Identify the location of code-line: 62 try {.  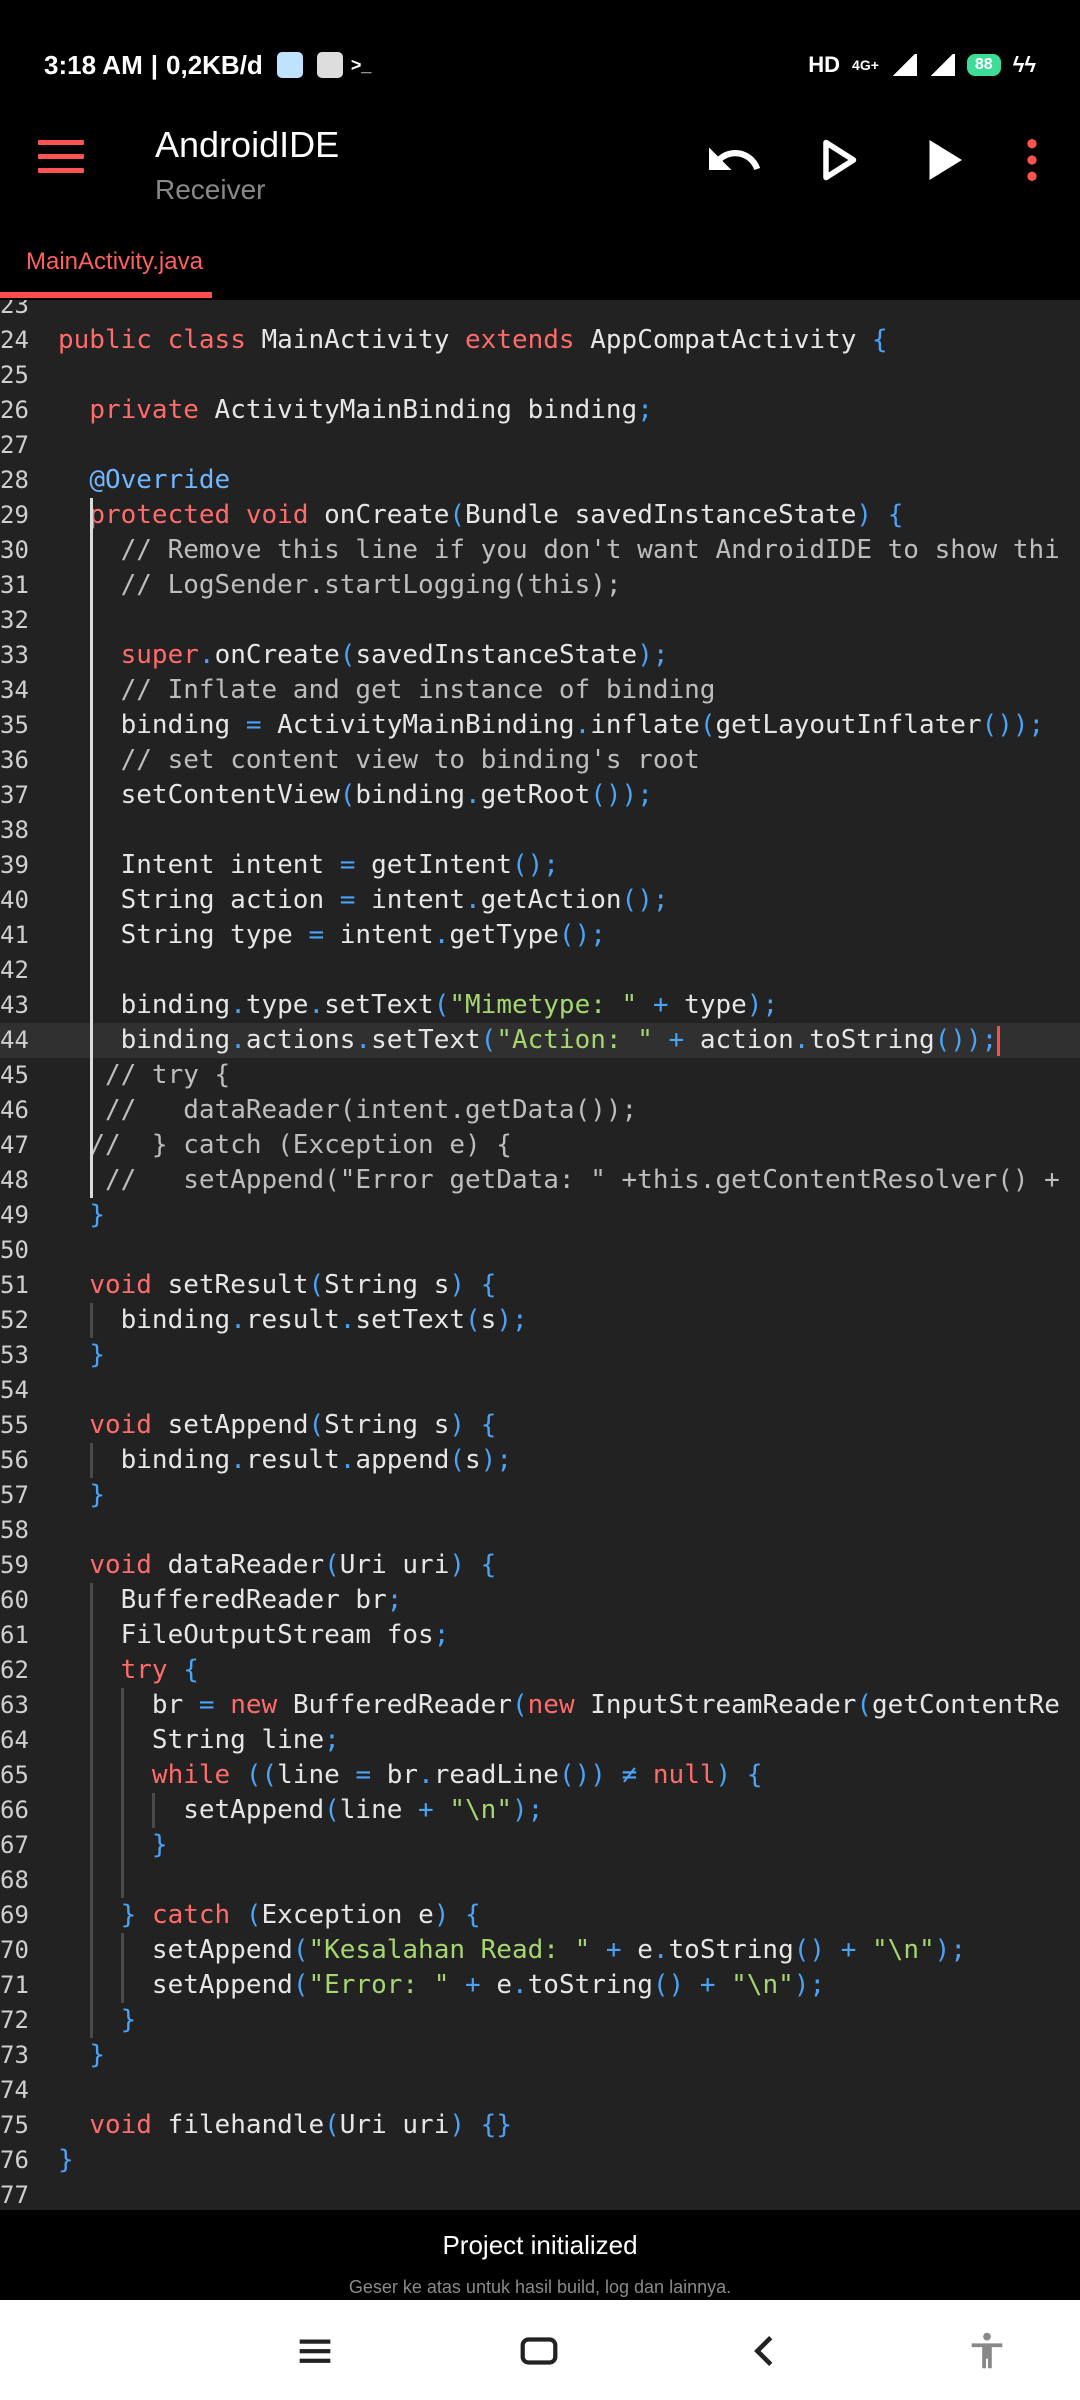
(540, 1670).